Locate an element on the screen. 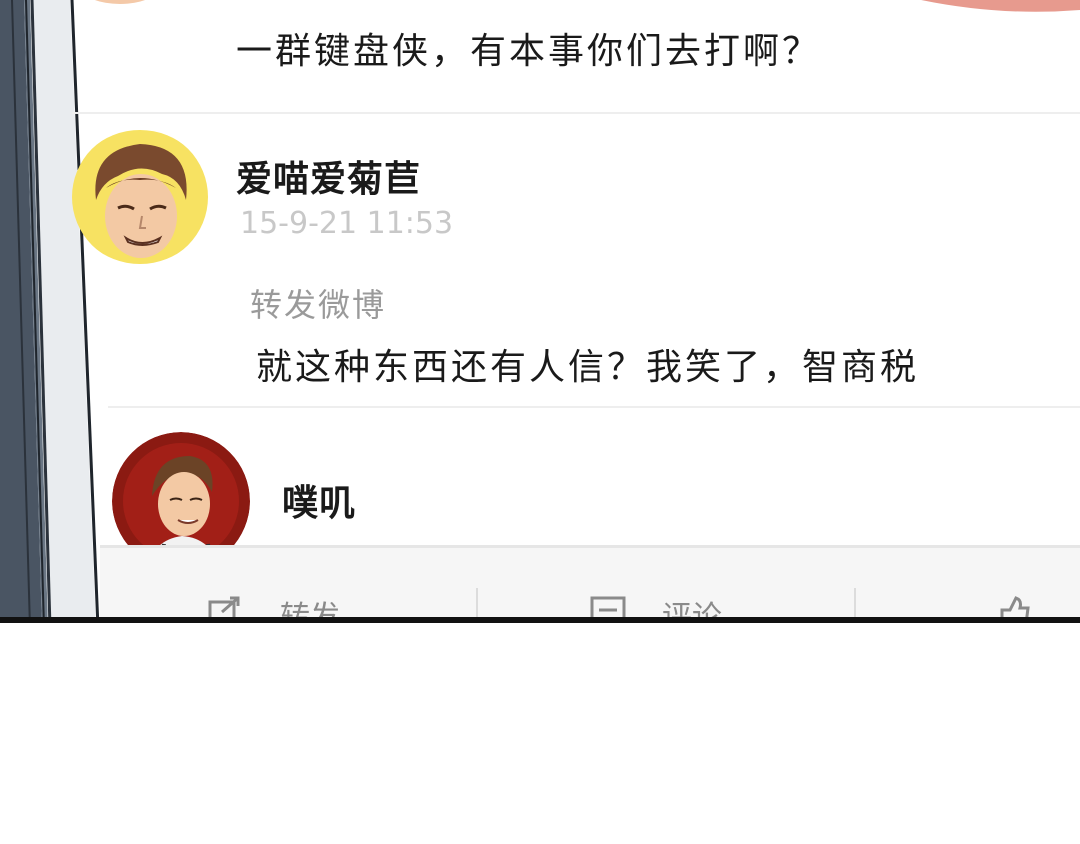  avatar-illustration is located at coordinates (140, 197).